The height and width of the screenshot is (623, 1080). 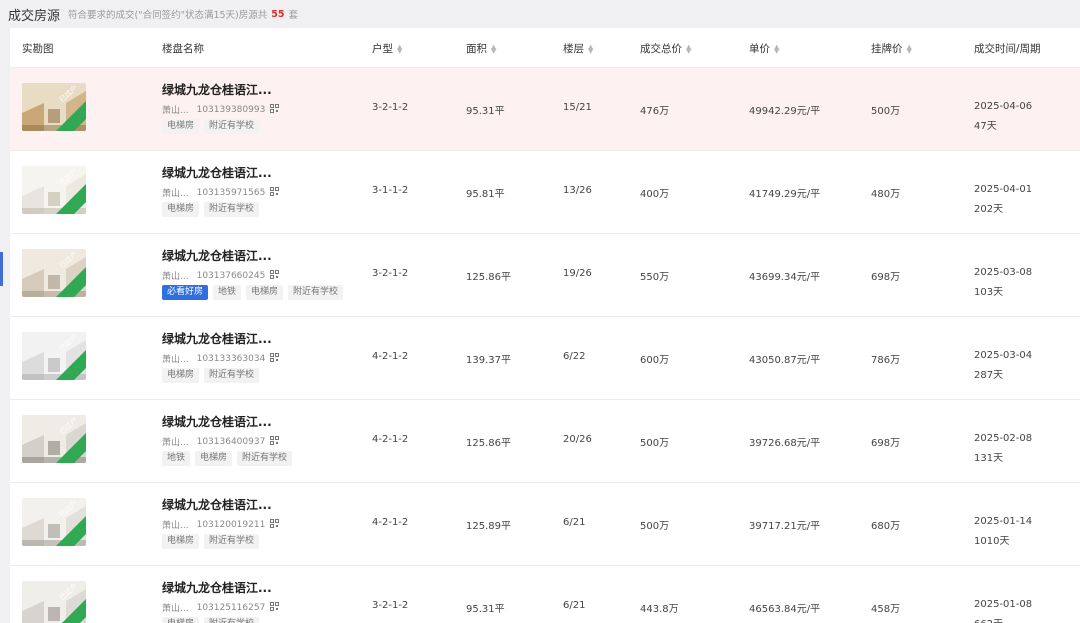 I want to click on column-label: 楼盘名称, so click(x=183, y=49).